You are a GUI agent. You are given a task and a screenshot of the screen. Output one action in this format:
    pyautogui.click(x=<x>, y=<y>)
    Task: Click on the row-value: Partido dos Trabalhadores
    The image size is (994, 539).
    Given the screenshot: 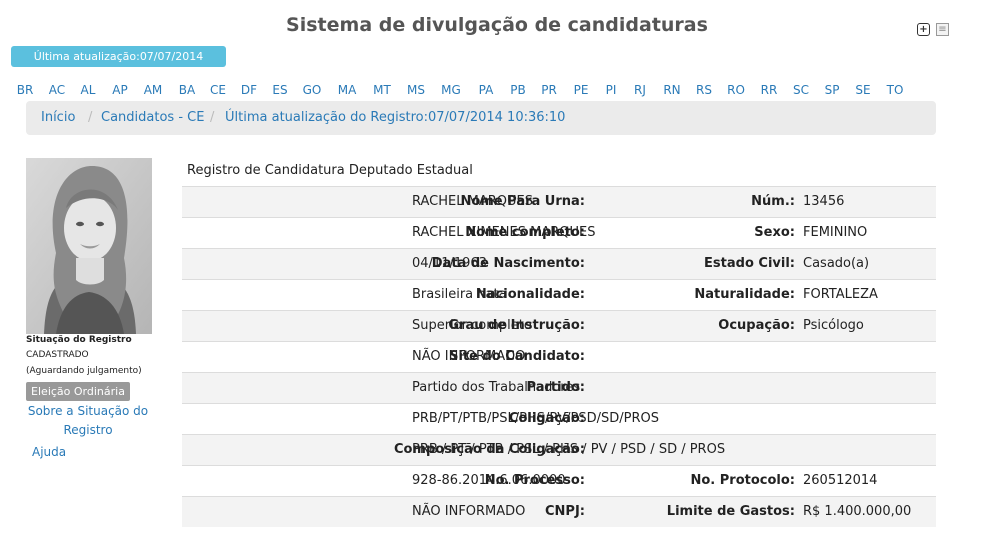 What is the action you would take?
    pyautogui.click(x=496, y=387)
    